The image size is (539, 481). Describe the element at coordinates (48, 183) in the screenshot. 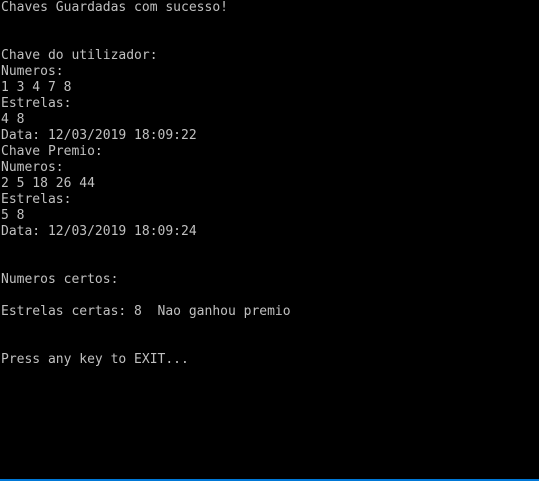

I see `prize-numbers-value: 2 5 18 26 44` at that location.